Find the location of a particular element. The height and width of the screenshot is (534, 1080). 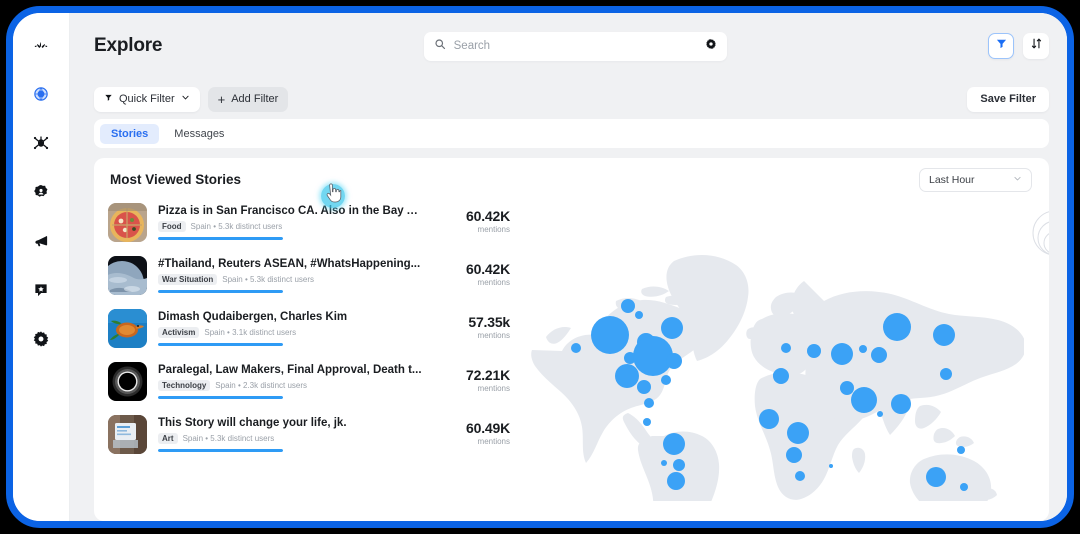

timeframe-value: Last Hour is located at coordinates (952, 179).